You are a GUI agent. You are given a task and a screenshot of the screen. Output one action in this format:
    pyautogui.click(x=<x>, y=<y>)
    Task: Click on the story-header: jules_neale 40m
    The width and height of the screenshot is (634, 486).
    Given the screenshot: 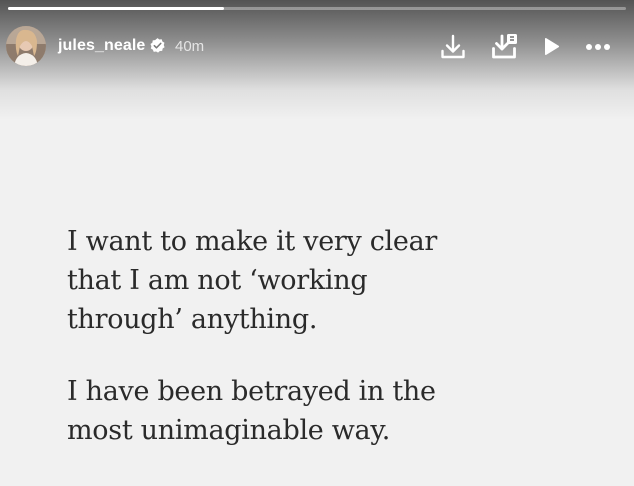 What is the action you would take?
    pyautogui.click(x=317, y=46)
    